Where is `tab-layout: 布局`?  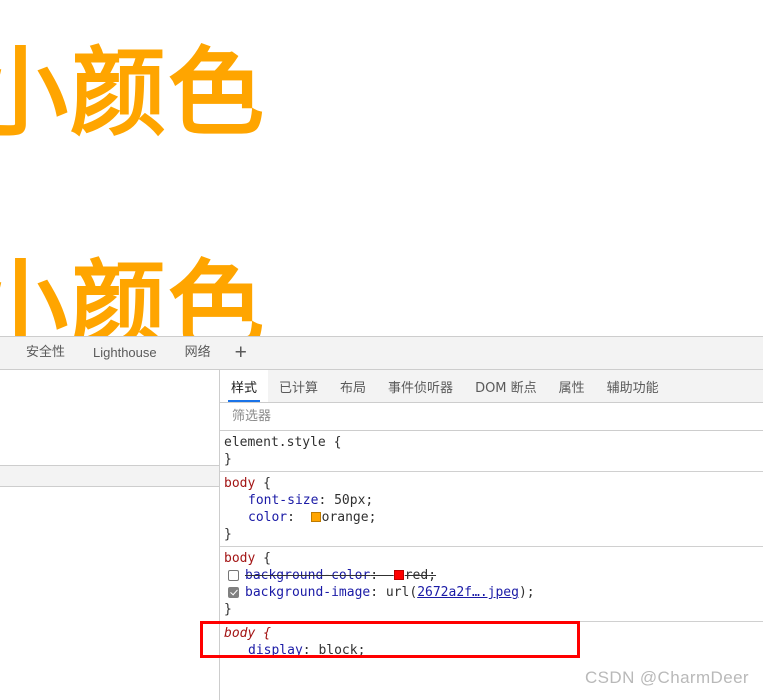 tab-layout: 布局 is located at coordinates (353, 386).